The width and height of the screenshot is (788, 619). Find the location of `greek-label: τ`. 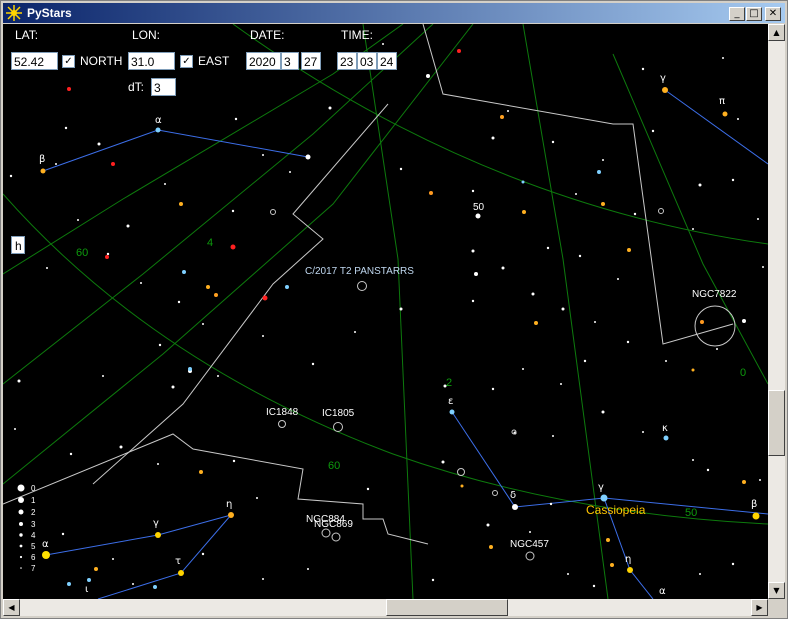

greek-label: τ is located at coordinates (178, 561).